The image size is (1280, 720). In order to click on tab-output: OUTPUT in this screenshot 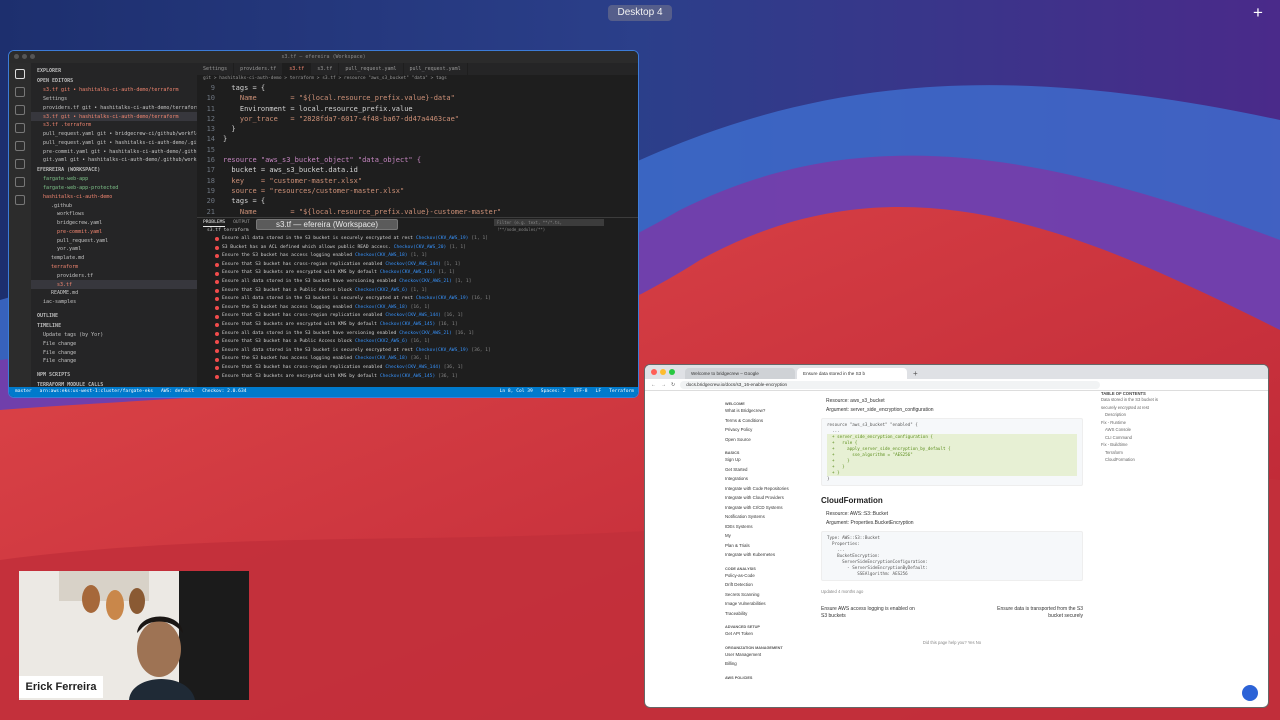, I will do `click(241, 222)`.